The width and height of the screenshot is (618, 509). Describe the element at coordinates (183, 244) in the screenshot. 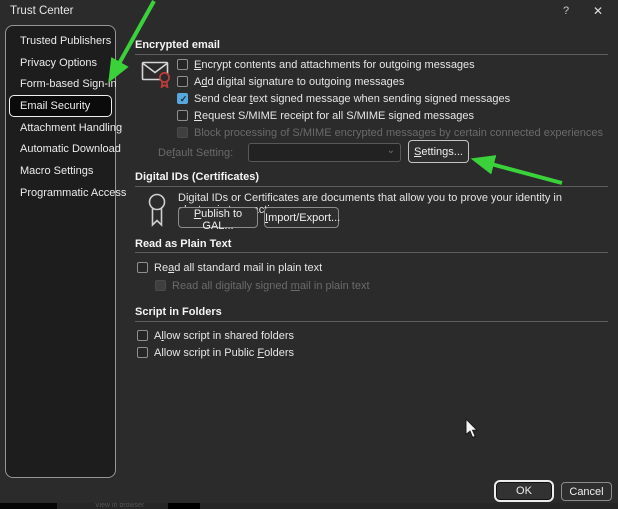

I see `section-title-read-plain-text: Read as Plain Text` at that location.